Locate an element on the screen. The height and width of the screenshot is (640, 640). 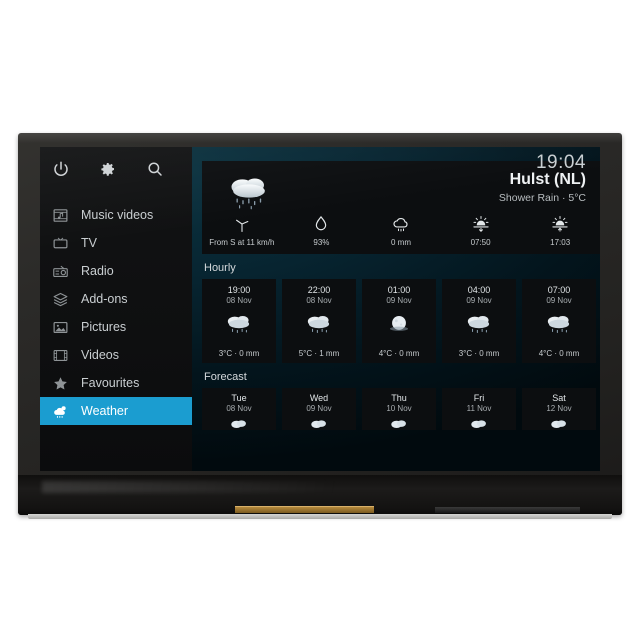
sidebar-item-videos: Videos is located at coordinates (116, 355).